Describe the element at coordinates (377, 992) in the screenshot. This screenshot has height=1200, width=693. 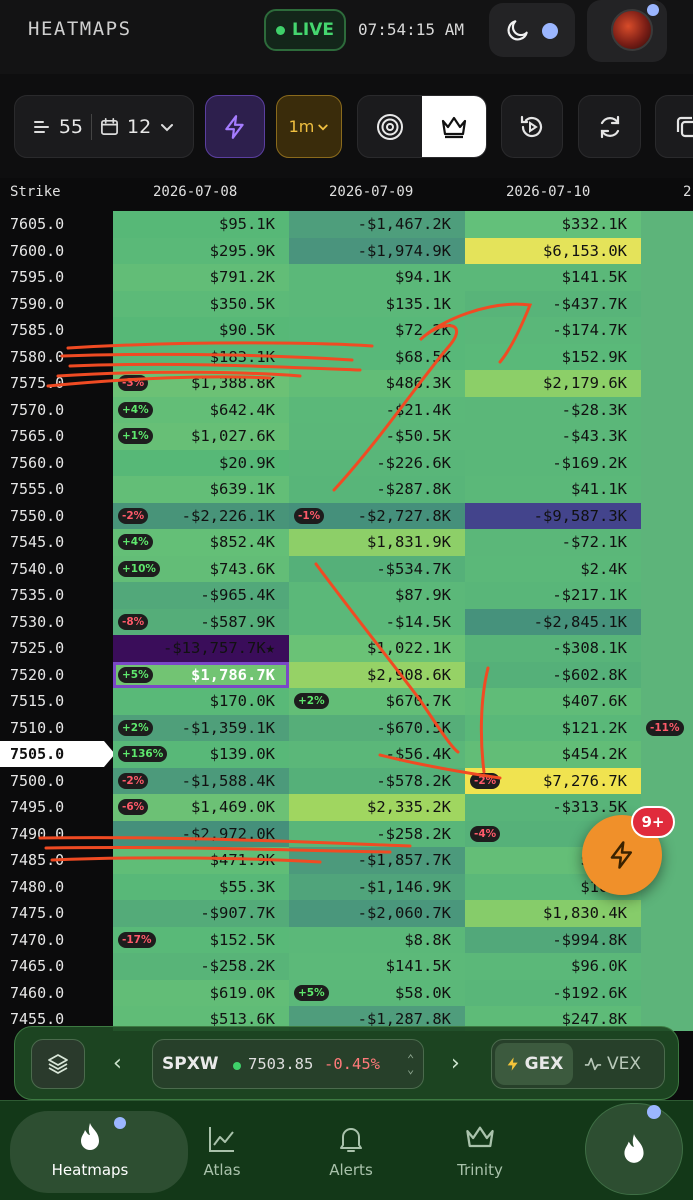
I see `heatmap-cell: +5% $58.0K` at that location.